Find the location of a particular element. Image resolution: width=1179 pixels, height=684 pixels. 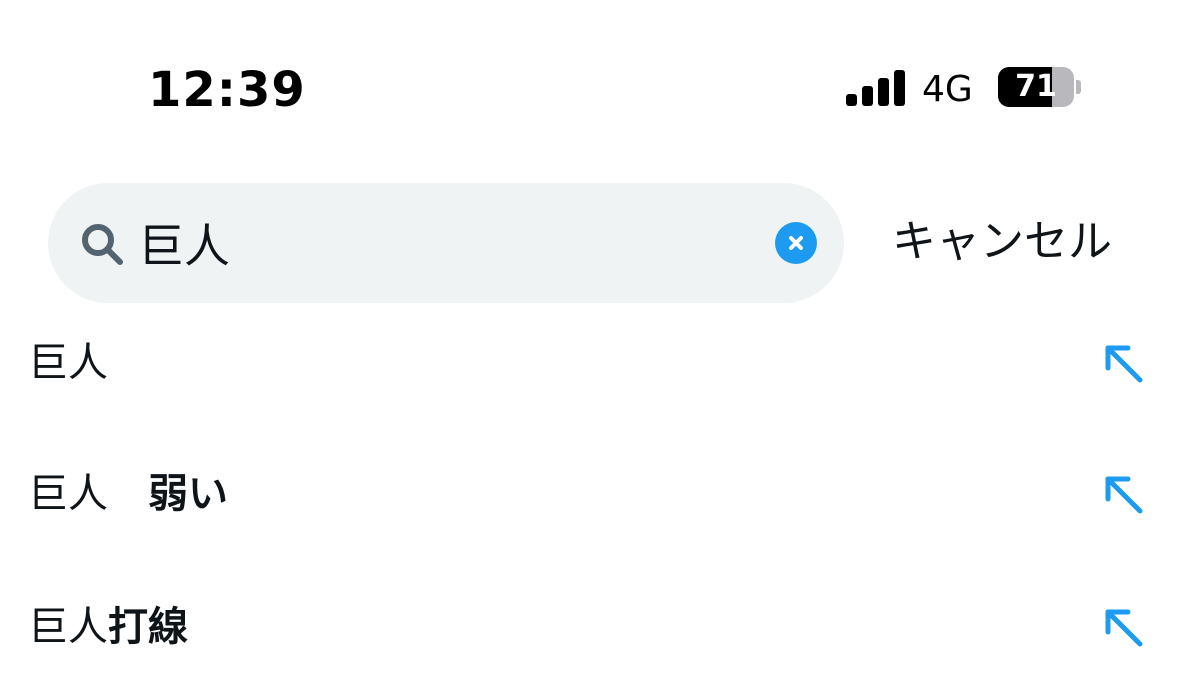

suggestion-text: 巨人 弱い is located at coordinates (128, 494).